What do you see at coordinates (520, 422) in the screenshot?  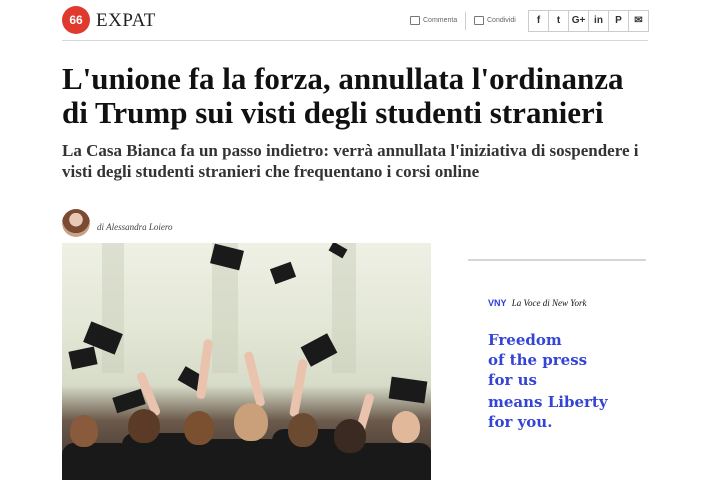 I see `ad-line: for you.` at bounding box center [520, 422].